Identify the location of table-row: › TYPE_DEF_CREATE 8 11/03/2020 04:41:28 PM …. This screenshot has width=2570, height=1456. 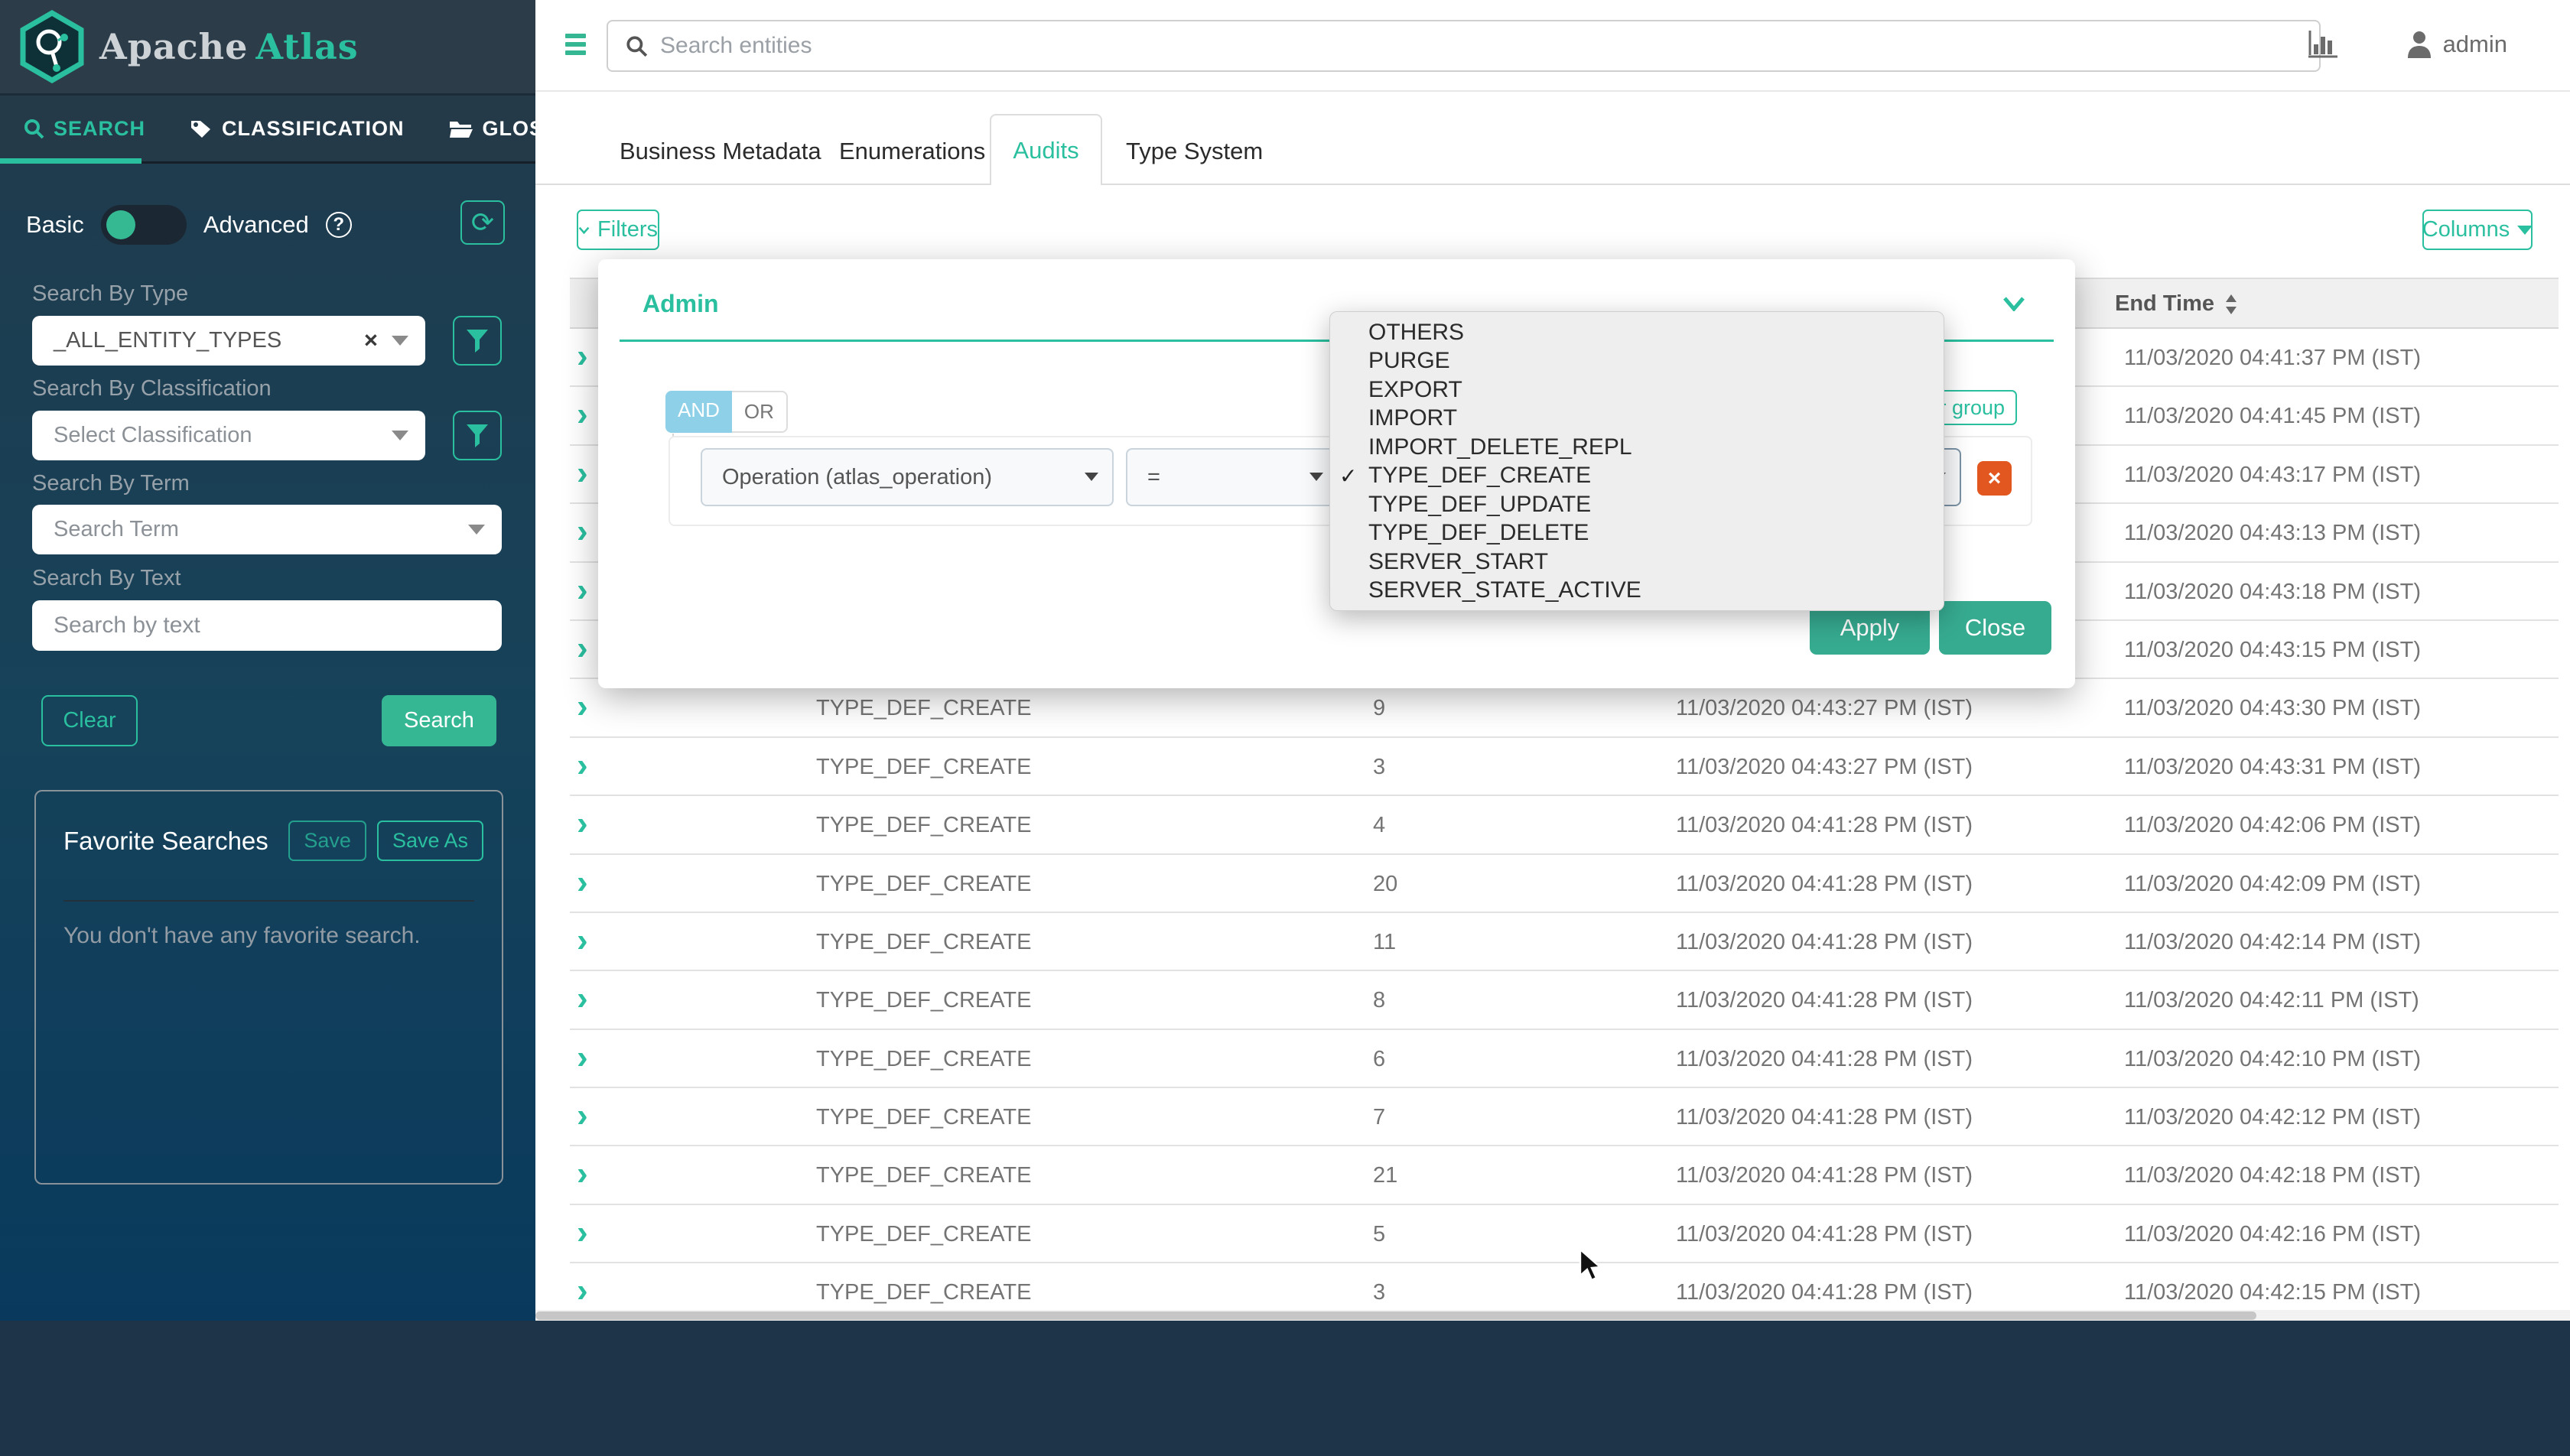
(1564, 1000).